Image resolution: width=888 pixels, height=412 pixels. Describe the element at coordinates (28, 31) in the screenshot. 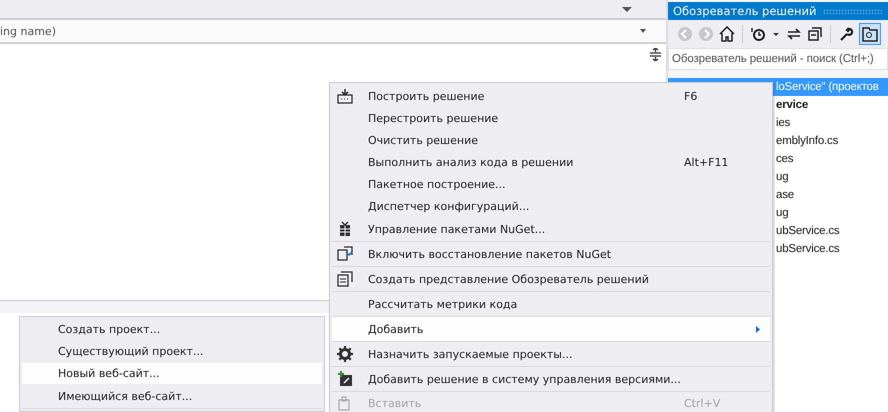

I see `combo-text: ing name)` at that location.